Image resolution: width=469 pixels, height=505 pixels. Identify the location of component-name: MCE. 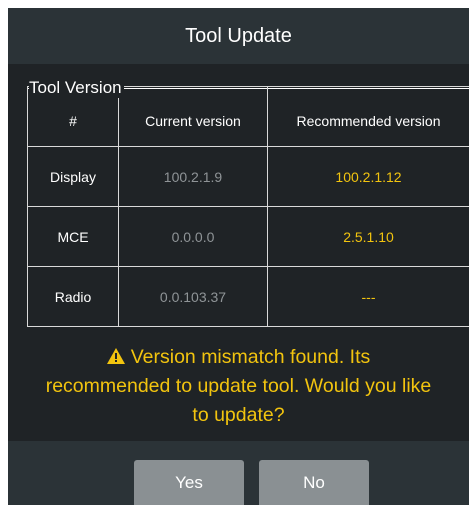
(73, 236).